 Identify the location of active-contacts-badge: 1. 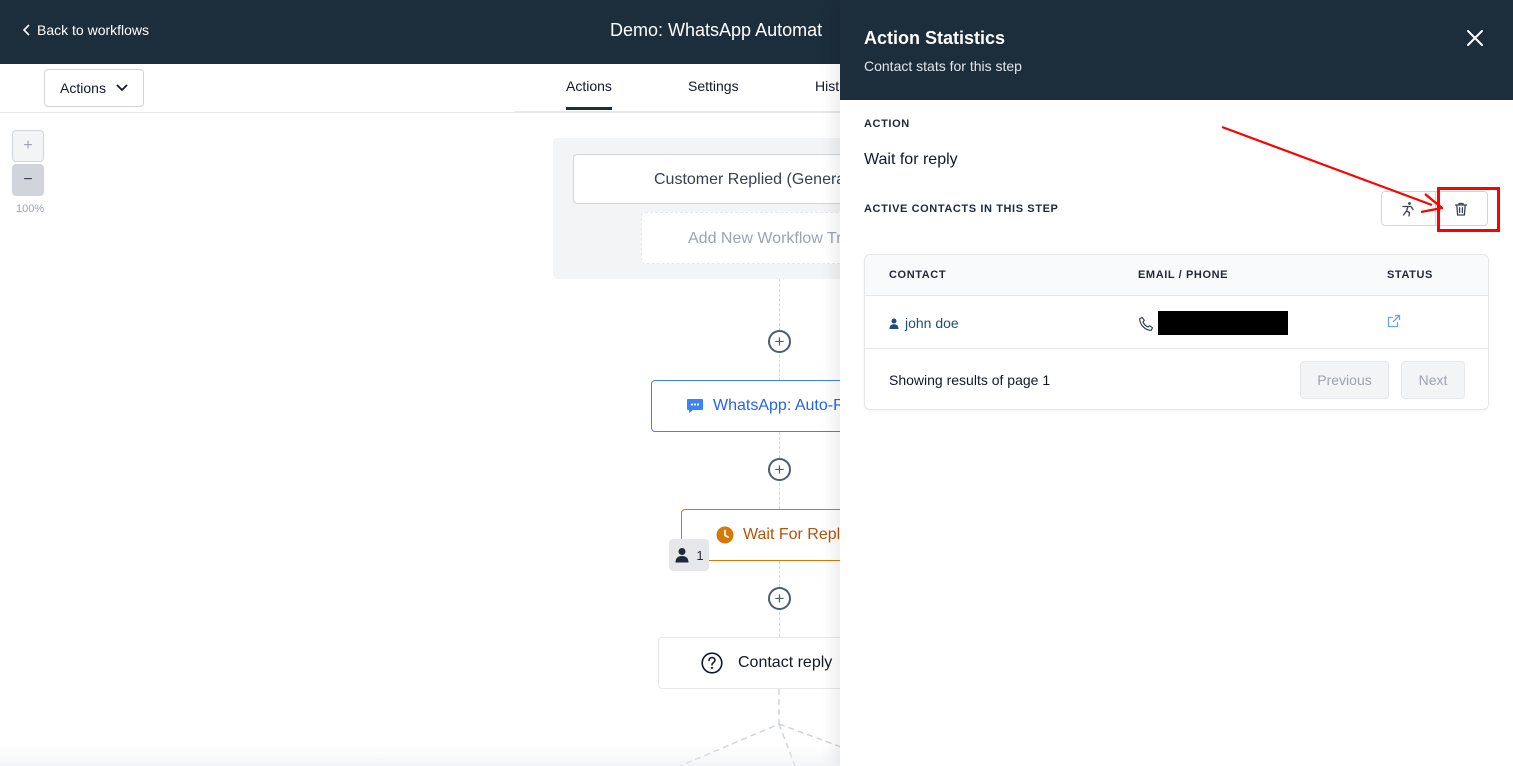
(689, 555).